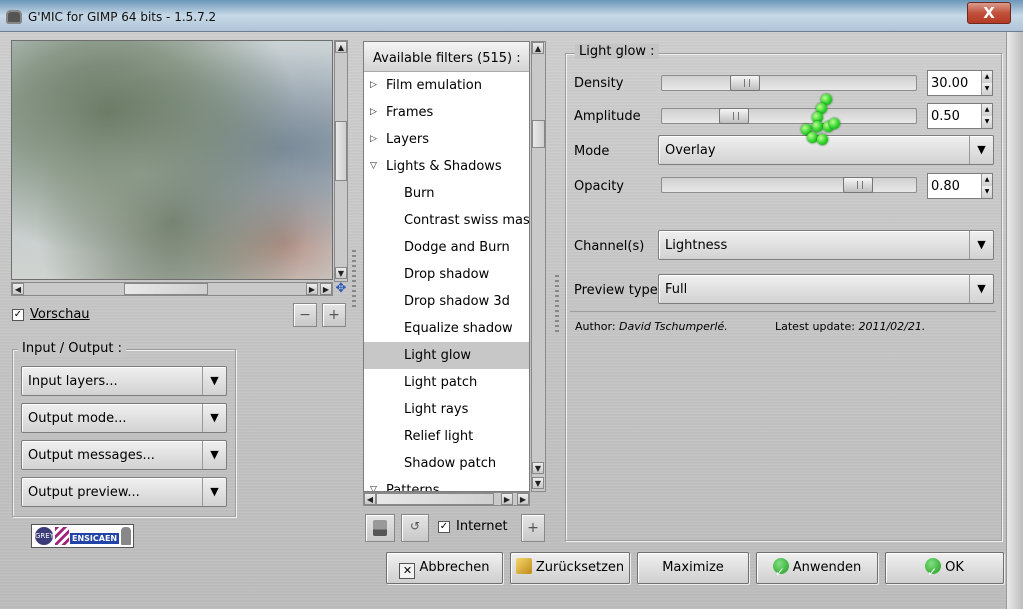 This screenshot has height=609, width=1023. Describe the element at coordinates (124, 455) in the screenshot. I see `output-messages-combo: Output messages... ▼` at that location.